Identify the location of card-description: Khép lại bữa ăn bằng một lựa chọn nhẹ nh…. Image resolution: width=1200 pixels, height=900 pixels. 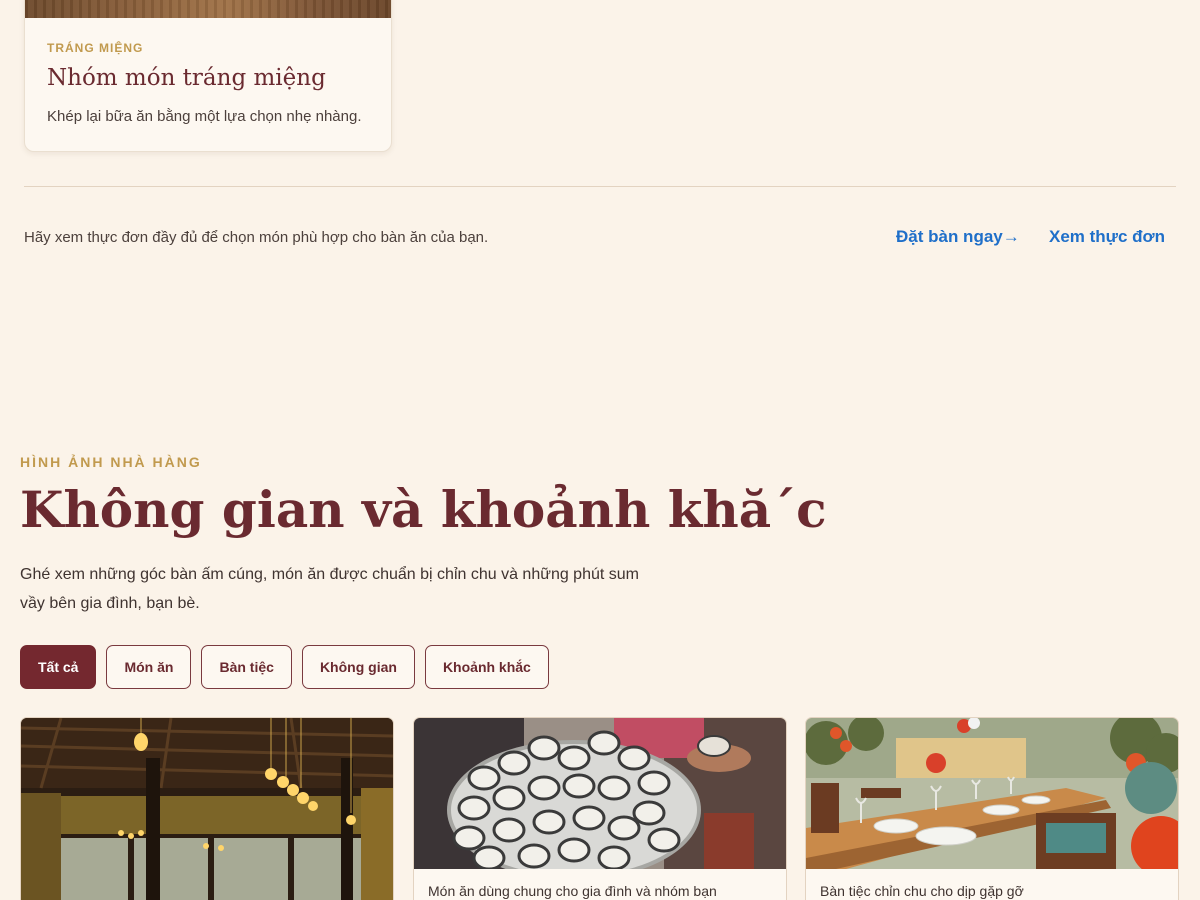
(204, 116).